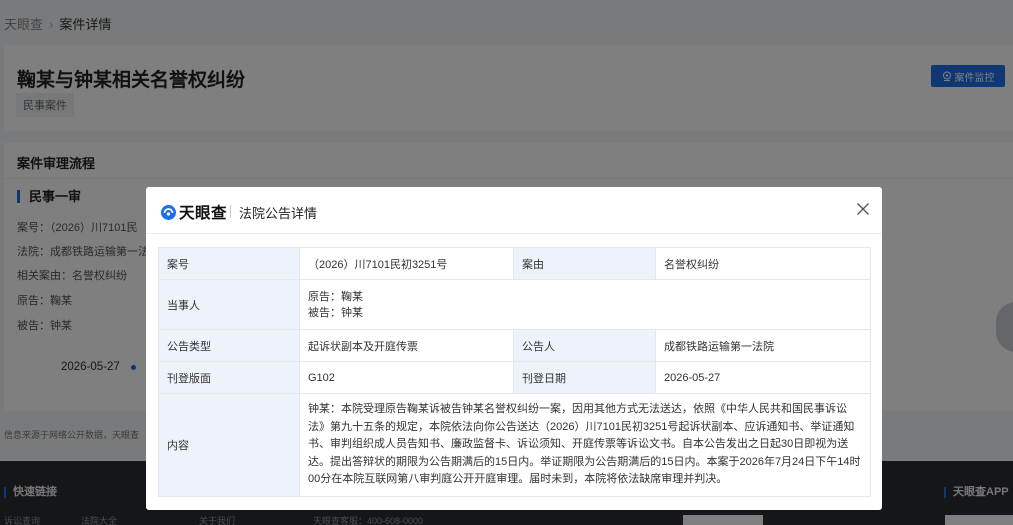 This screenshot has height=525, width=1013. Describe the element at coordinates (406, 345) in the screenshot. I see `notice-type-value: 起诉状副本及开庭传票` at that location.